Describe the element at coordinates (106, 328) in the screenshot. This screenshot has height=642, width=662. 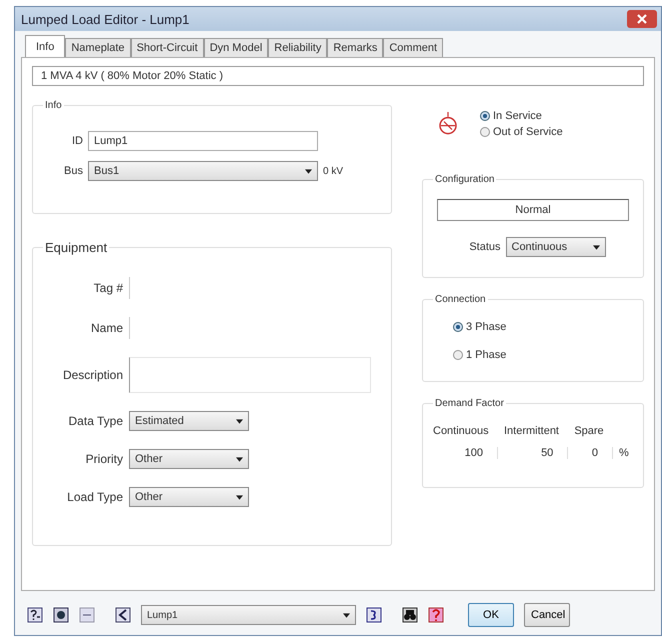
I see `field-label: Name` at that location.